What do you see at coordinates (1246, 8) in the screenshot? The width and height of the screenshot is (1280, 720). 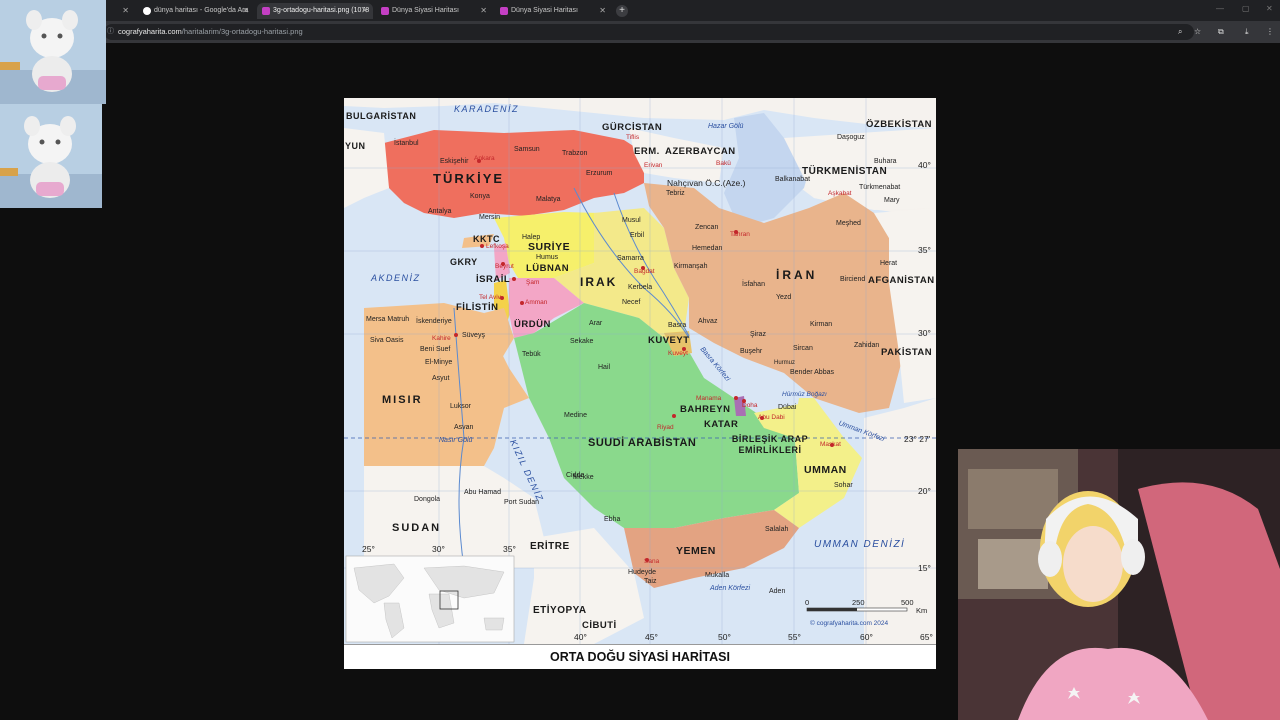 I see `maximize-icon: ▢` at bounding box center [1246, 8].